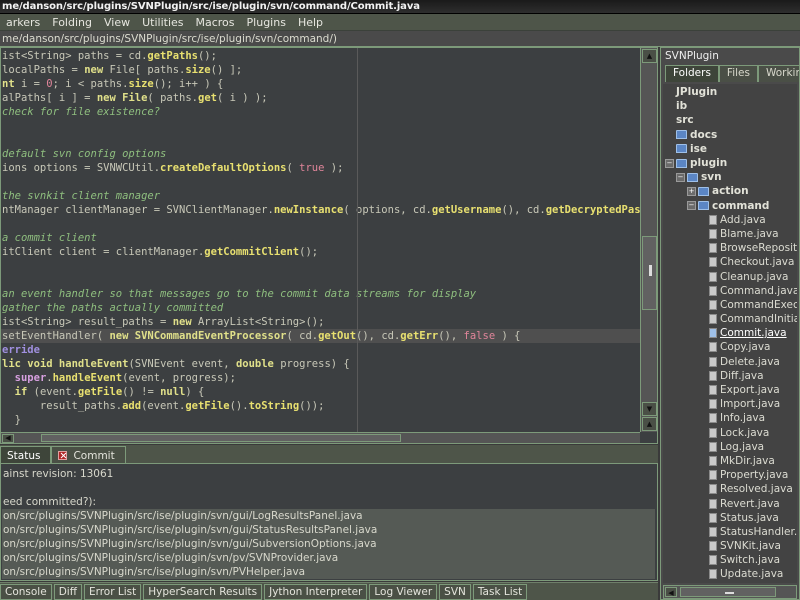 This screenshot has height=600, width=800. Describe the element at coordinates (730, 135) in the screenshot. I see `tree-item: docs` at that location.